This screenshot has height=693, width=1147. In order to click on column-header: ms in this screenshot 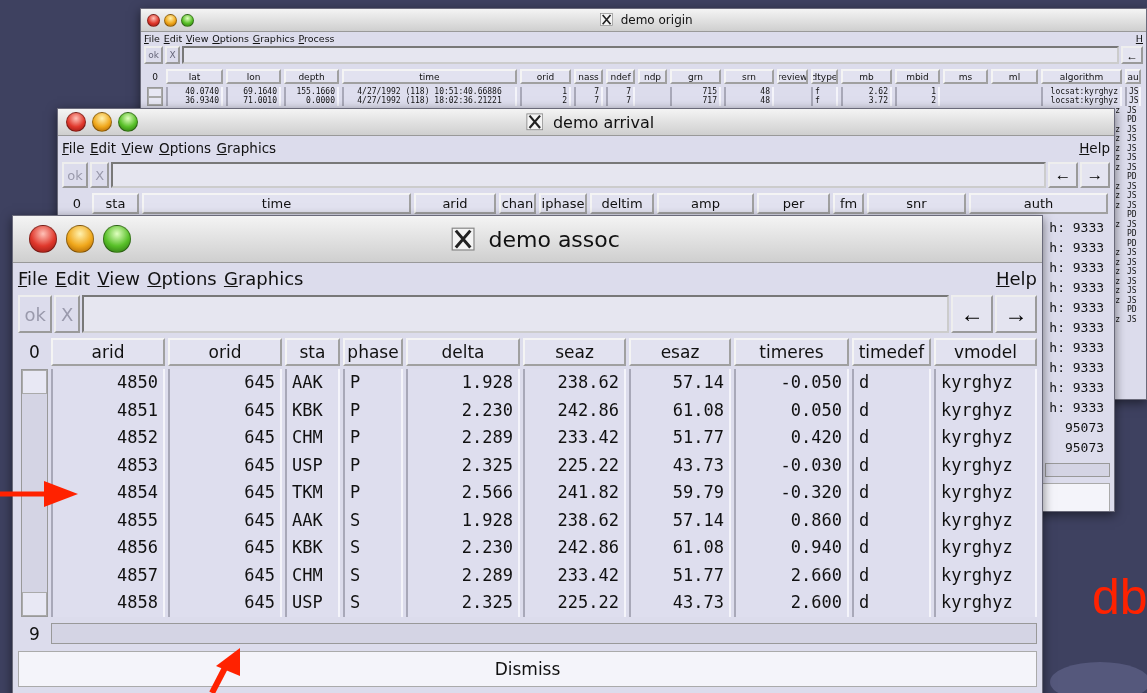, I will do `click(965, 76)`.